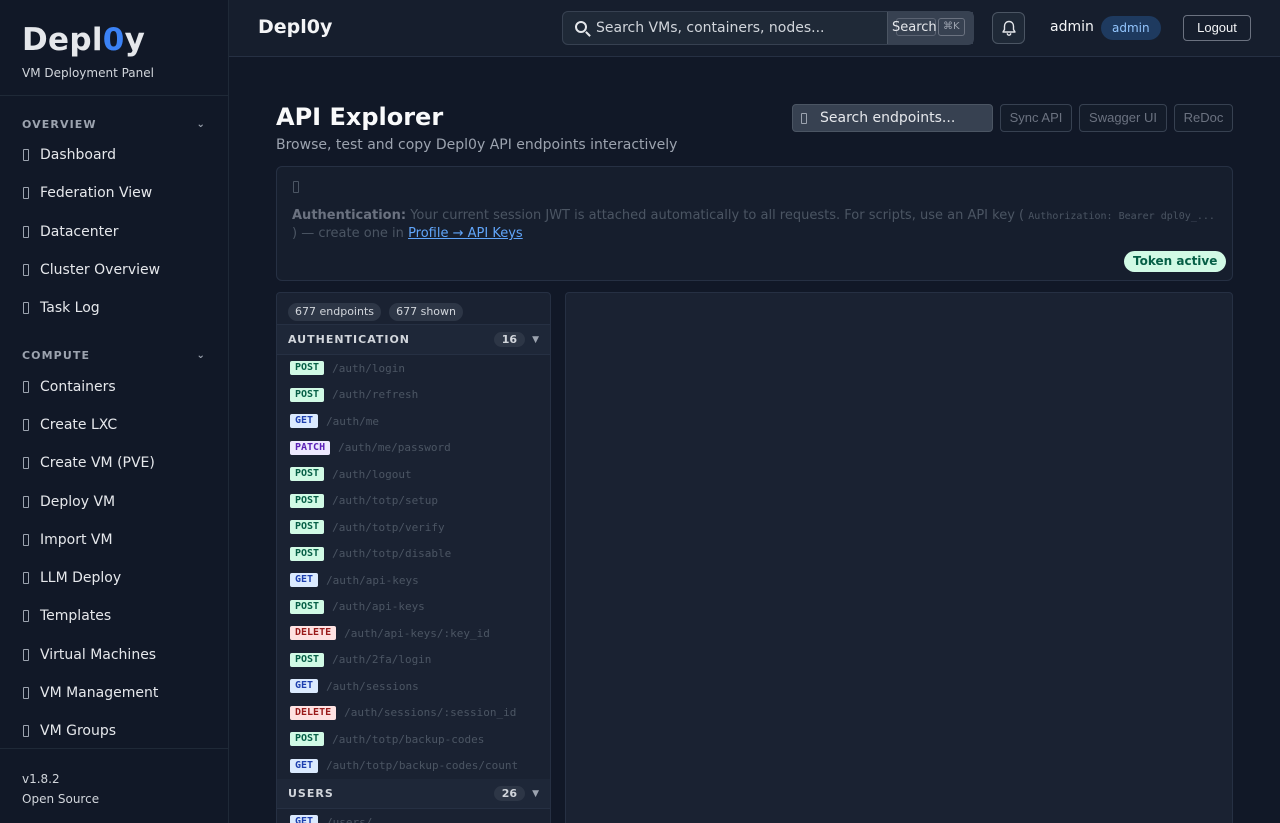  What do you see at coordinates (1036, 118) in the screenshot?
I see `sync-api-button: Sync API` at bounding box center [1036, 118].